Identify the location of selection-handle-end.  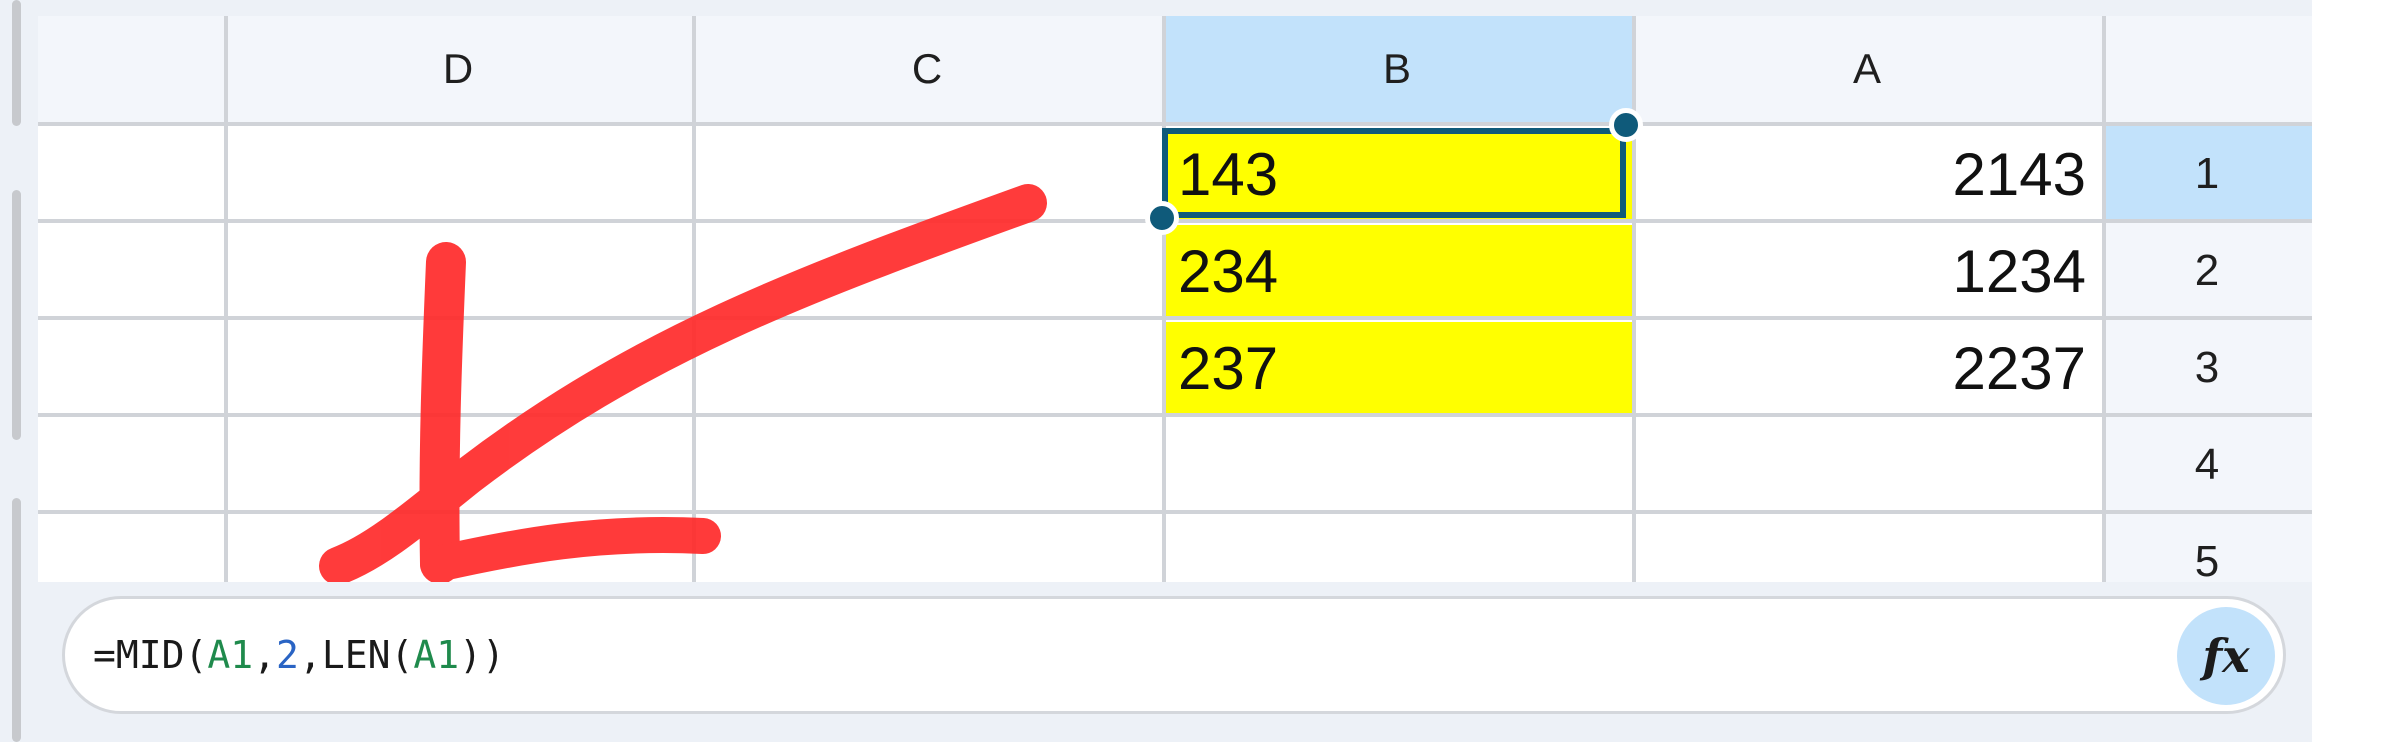
(1626, 125).